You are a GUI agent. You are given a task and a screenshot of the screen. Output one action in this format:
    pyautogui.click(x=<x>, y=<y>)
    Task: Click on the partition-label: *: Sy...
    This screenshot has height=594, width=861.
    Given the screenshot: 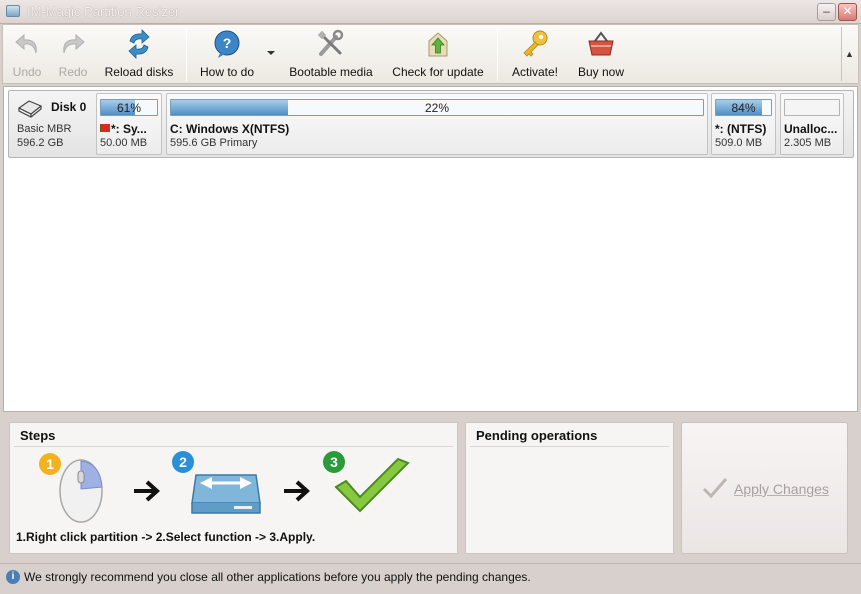 What is the action you would take?
    pyautogui.click(x=123, y=129)
    